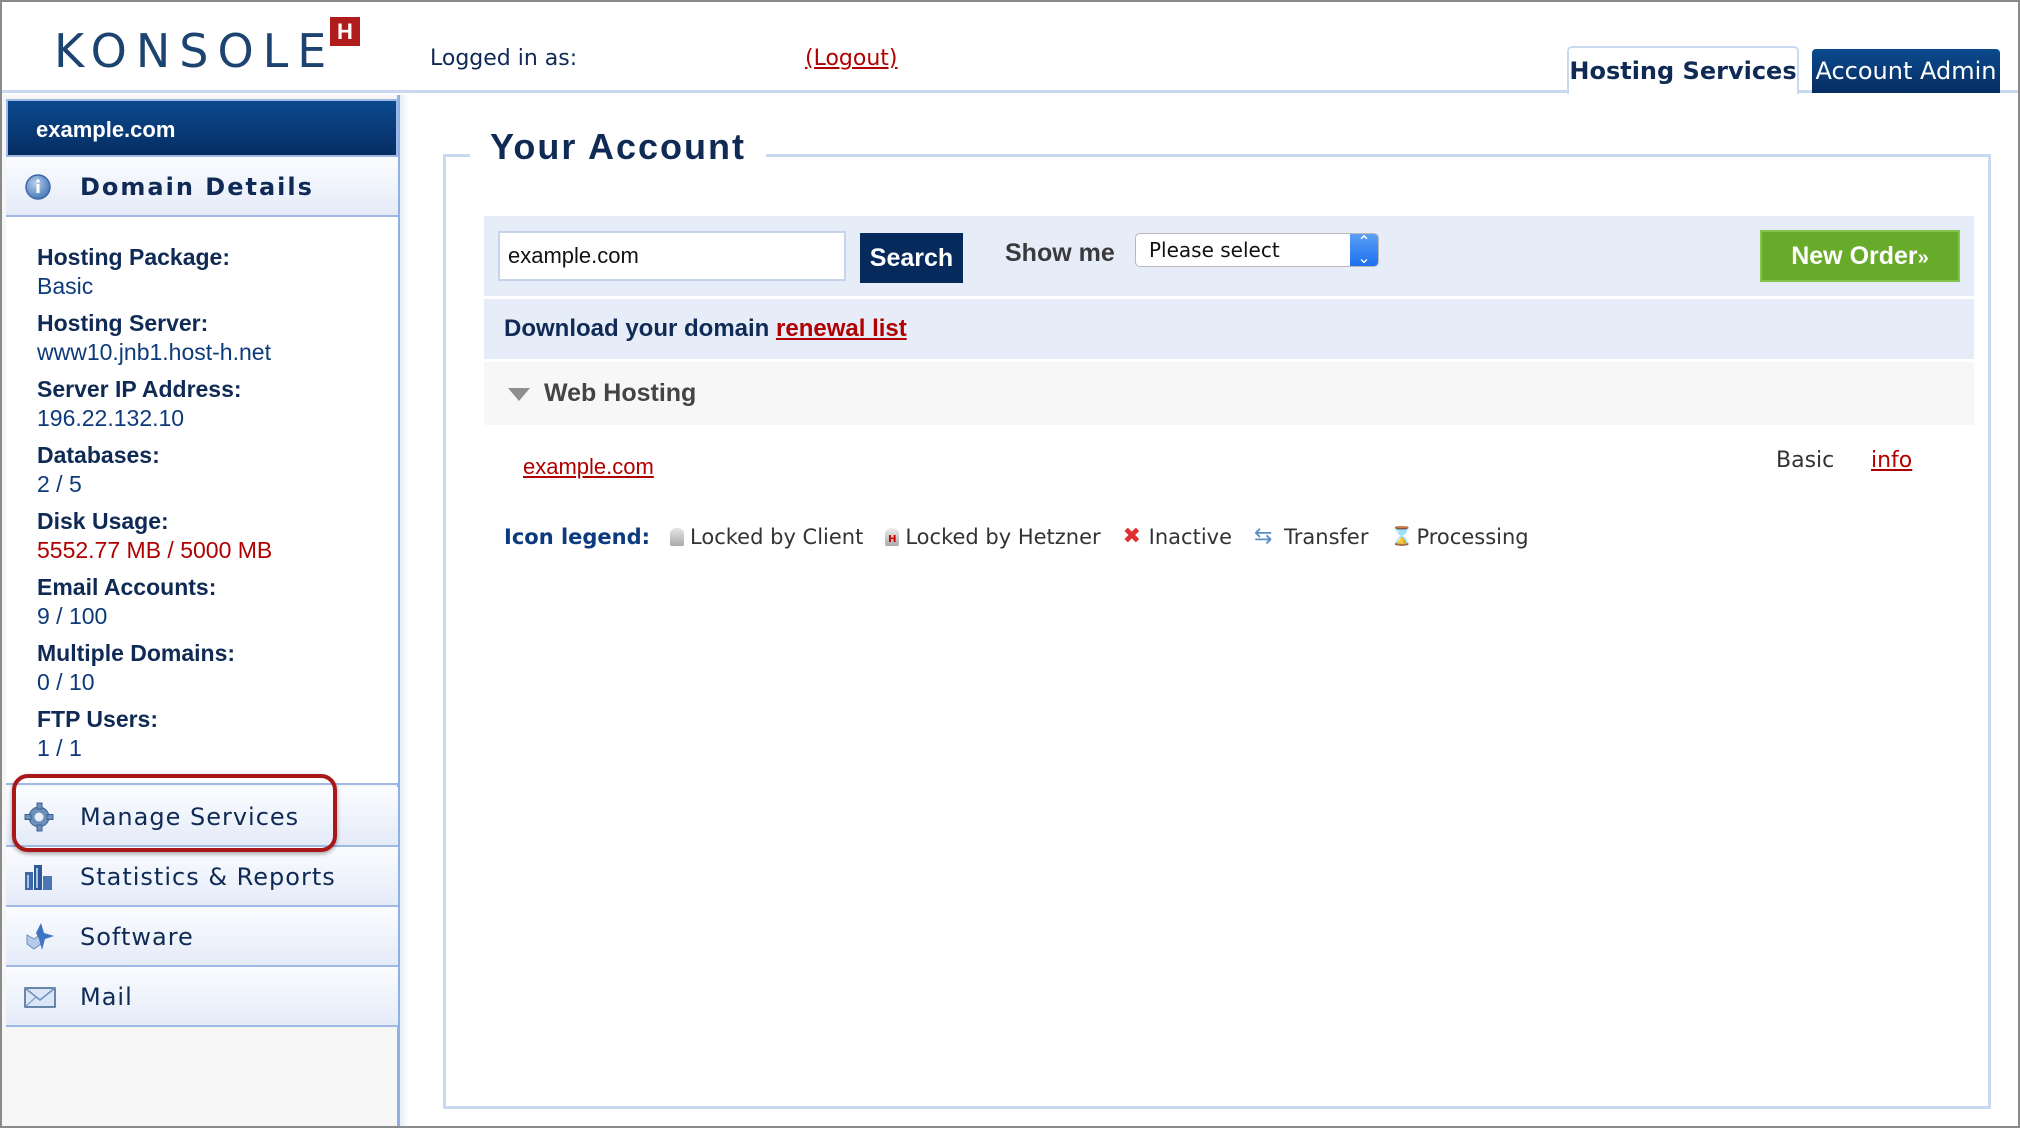 Image resolution: width=2020 pixels, height=1128 pixels. Describe the element at coordinates (677, 537) in the screenshot. I see `lock-client-icon` at that location.